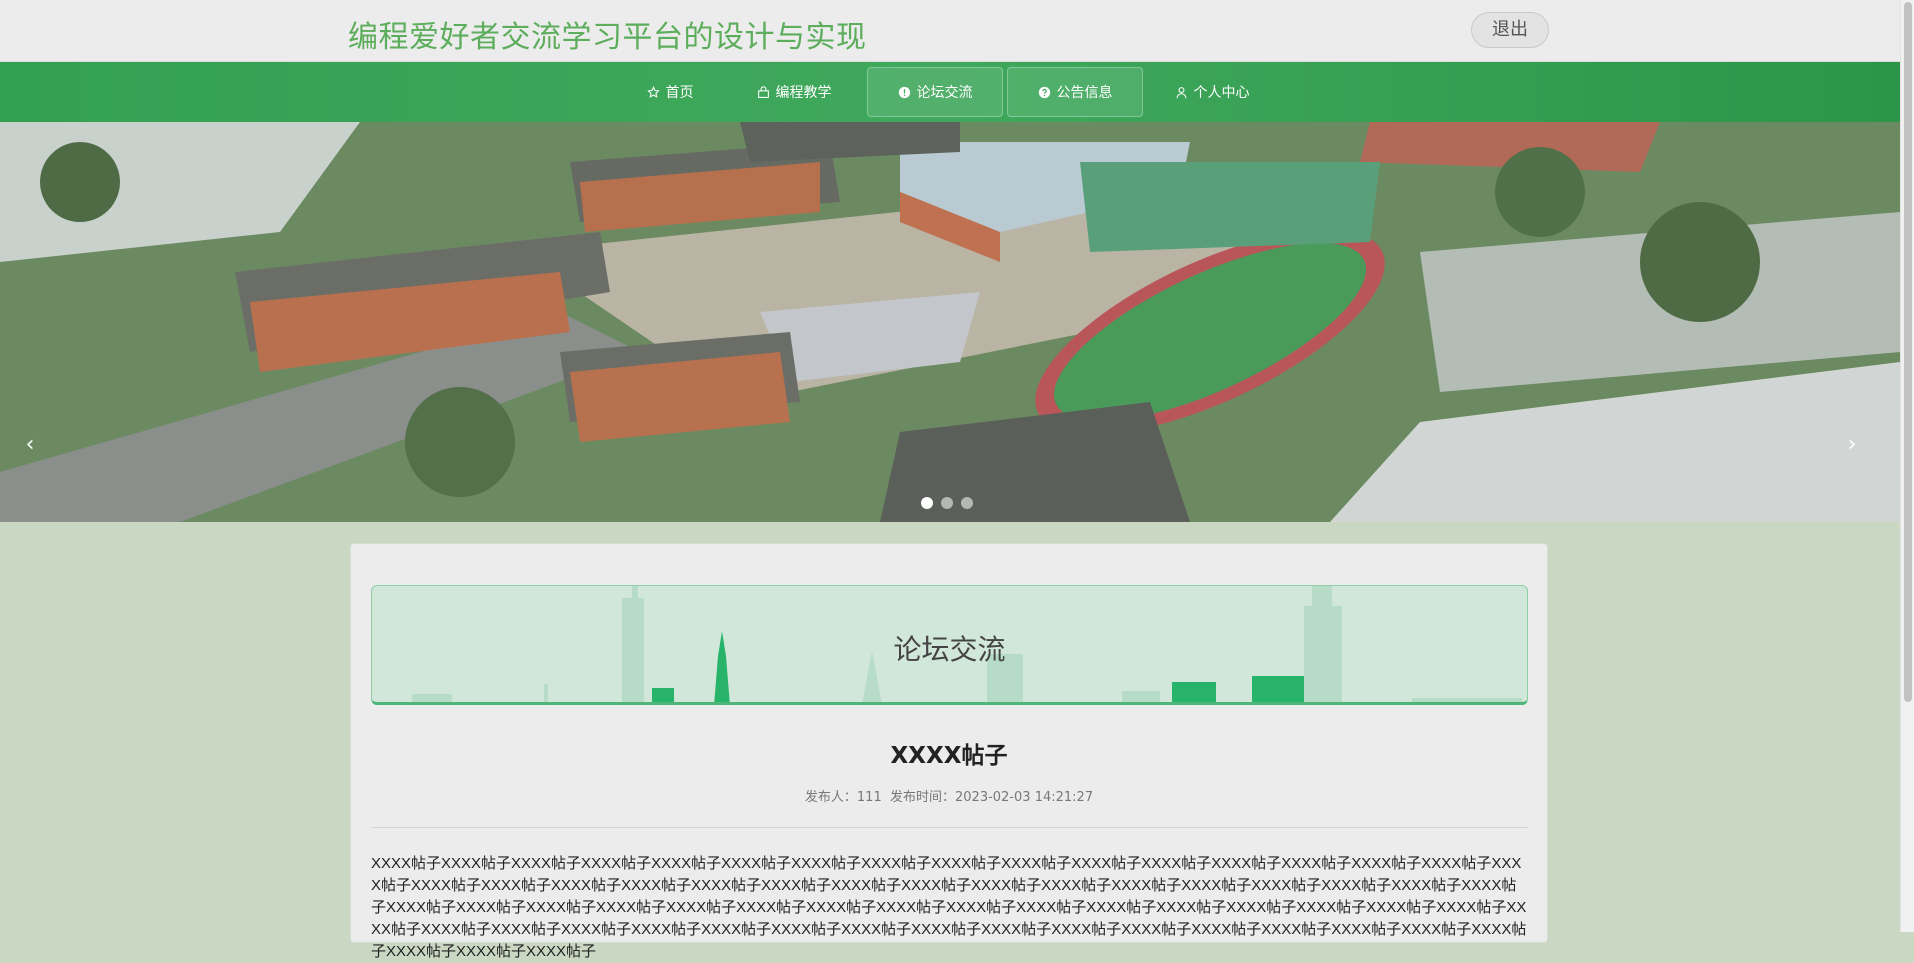 The width and height of the screenshot is (1914, 963). I want to click on nav-item-profile: 个人中心, so click(1212, 92).